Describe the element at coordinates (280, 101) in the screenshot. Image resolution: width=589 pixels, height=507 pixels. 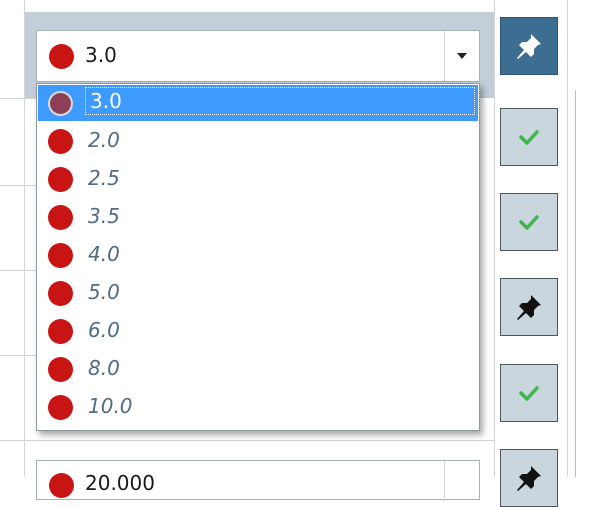
I see `option-label: 3.0` at that location.